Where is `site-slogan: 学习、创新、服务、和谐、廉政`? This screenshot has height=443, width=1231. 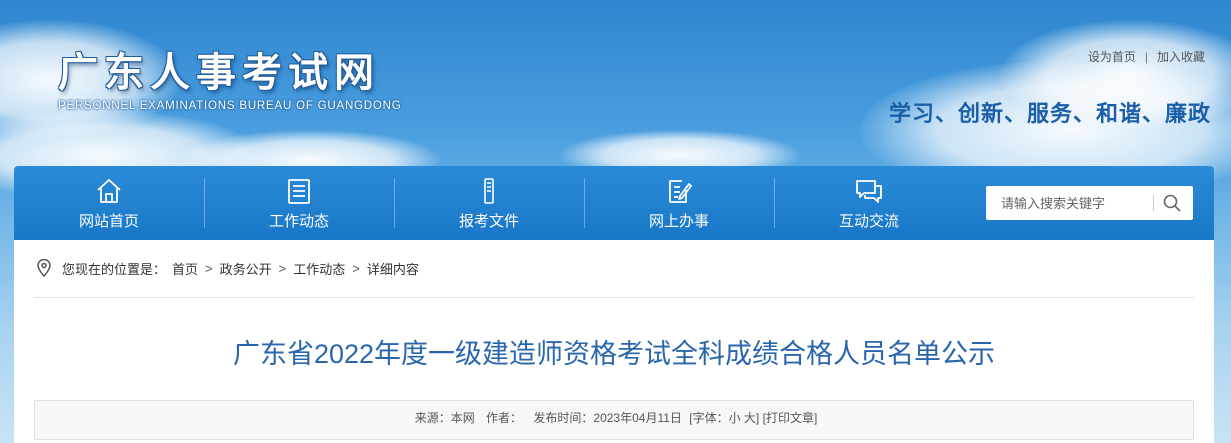
site-slogan: 学习、创新、服务、和谐、廉政 is located at coordinates (1049, 113).